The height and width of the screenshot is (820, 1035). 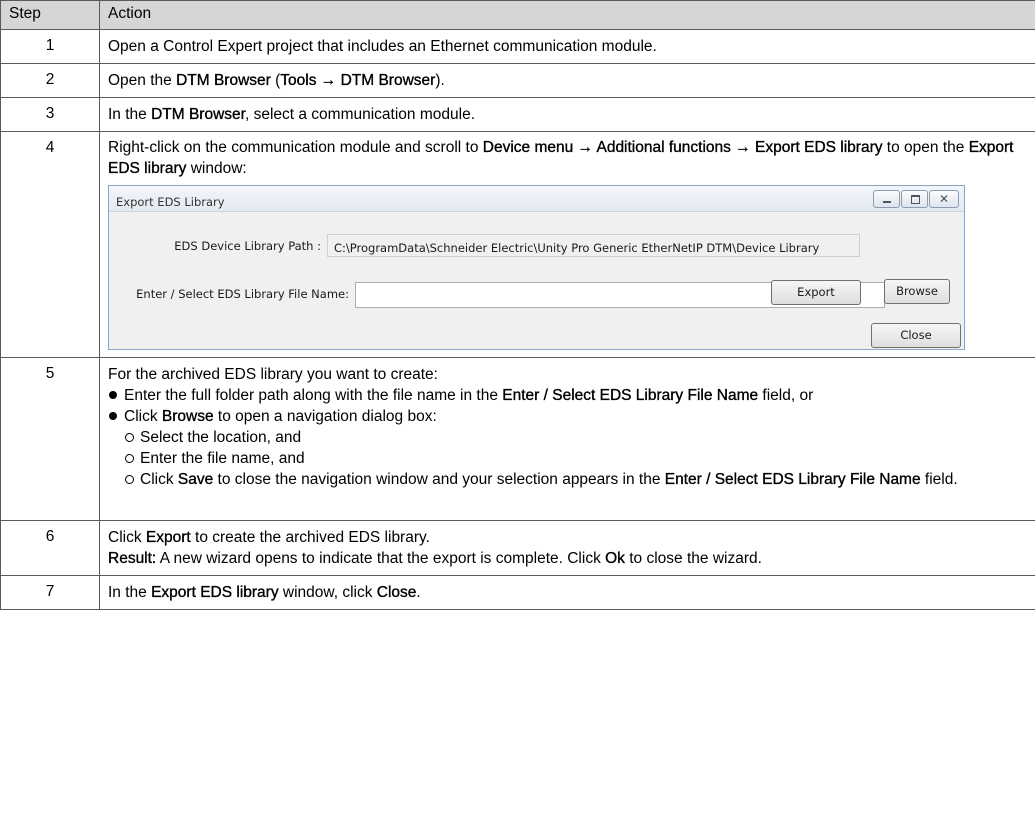 What do you see at coordinates (170, 202) in the screenshot?
I see `dialog-title: Export EDS Library` at bounding box center [170, 202].